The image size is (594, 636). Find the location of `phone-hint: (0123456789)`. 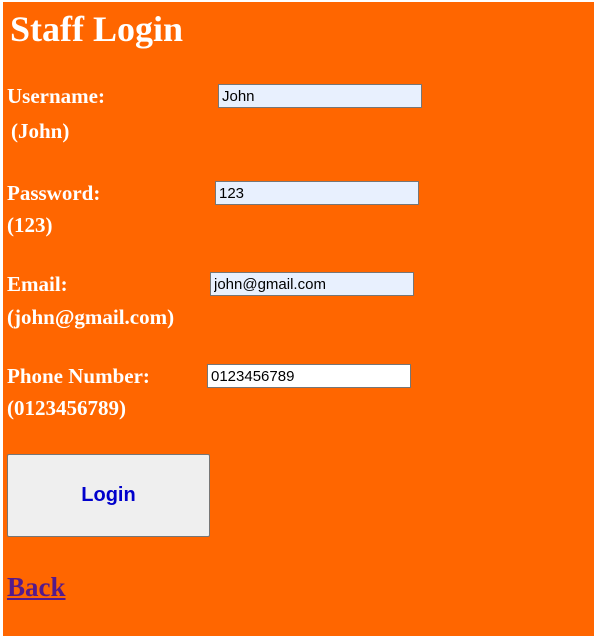

phone-hint: (0123456789) is located at coordinates (66, 408).